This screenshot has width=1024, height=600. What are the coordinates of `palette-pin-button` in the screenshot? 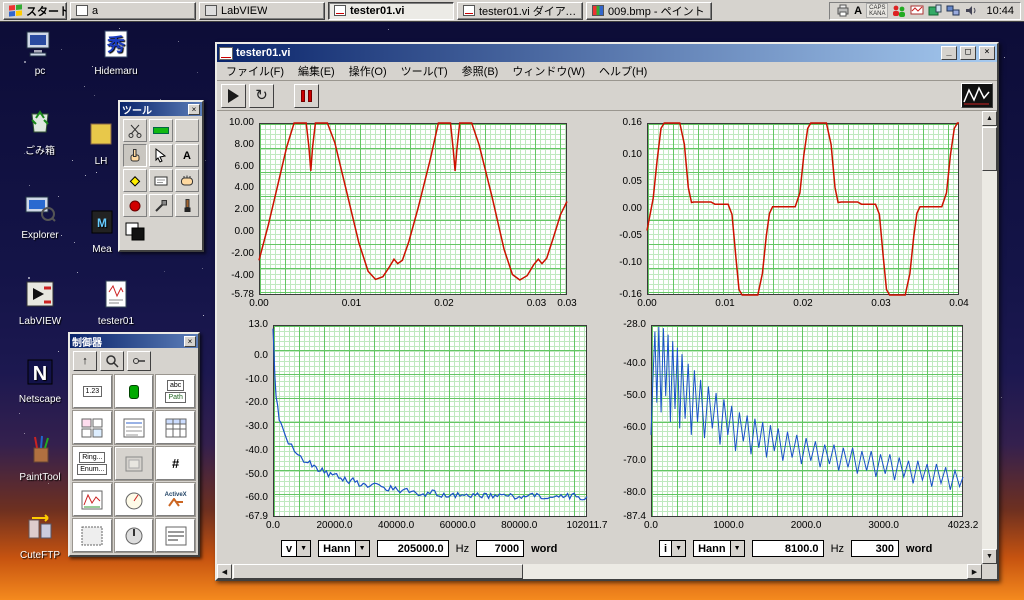 It's located at (139, 361).